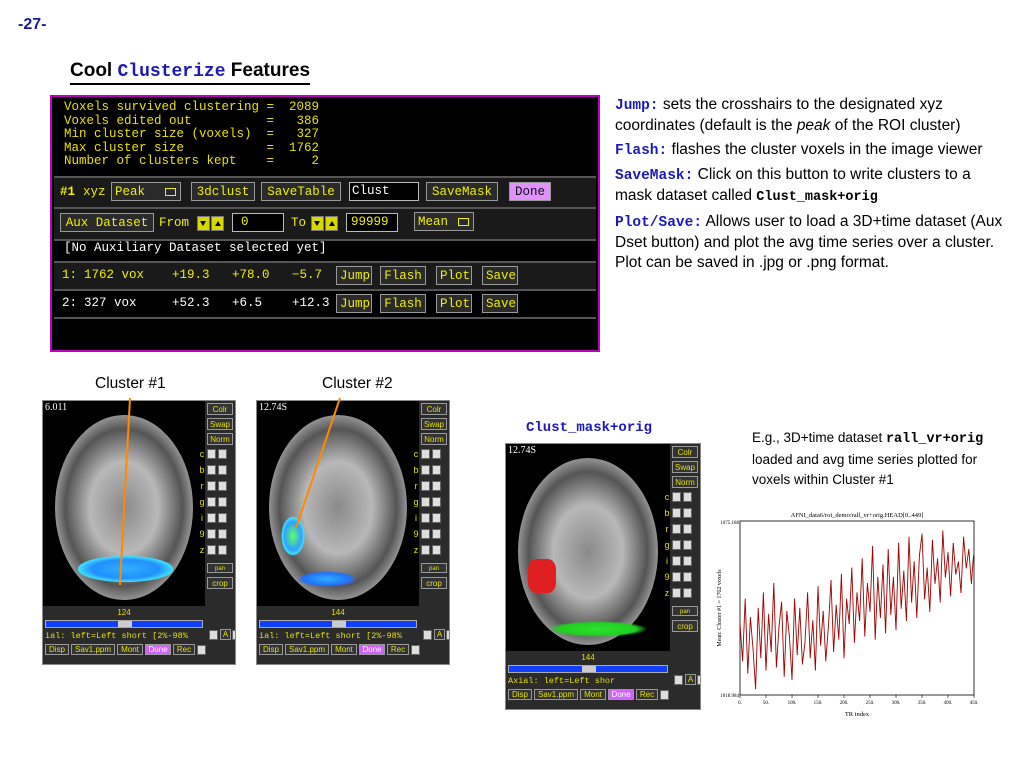 The image size is (1024, 768). What do you see at coordinates (729, 523) in the screenshot?
I see `y-tick-label: 1075.188` at bounding box center [729, 523].